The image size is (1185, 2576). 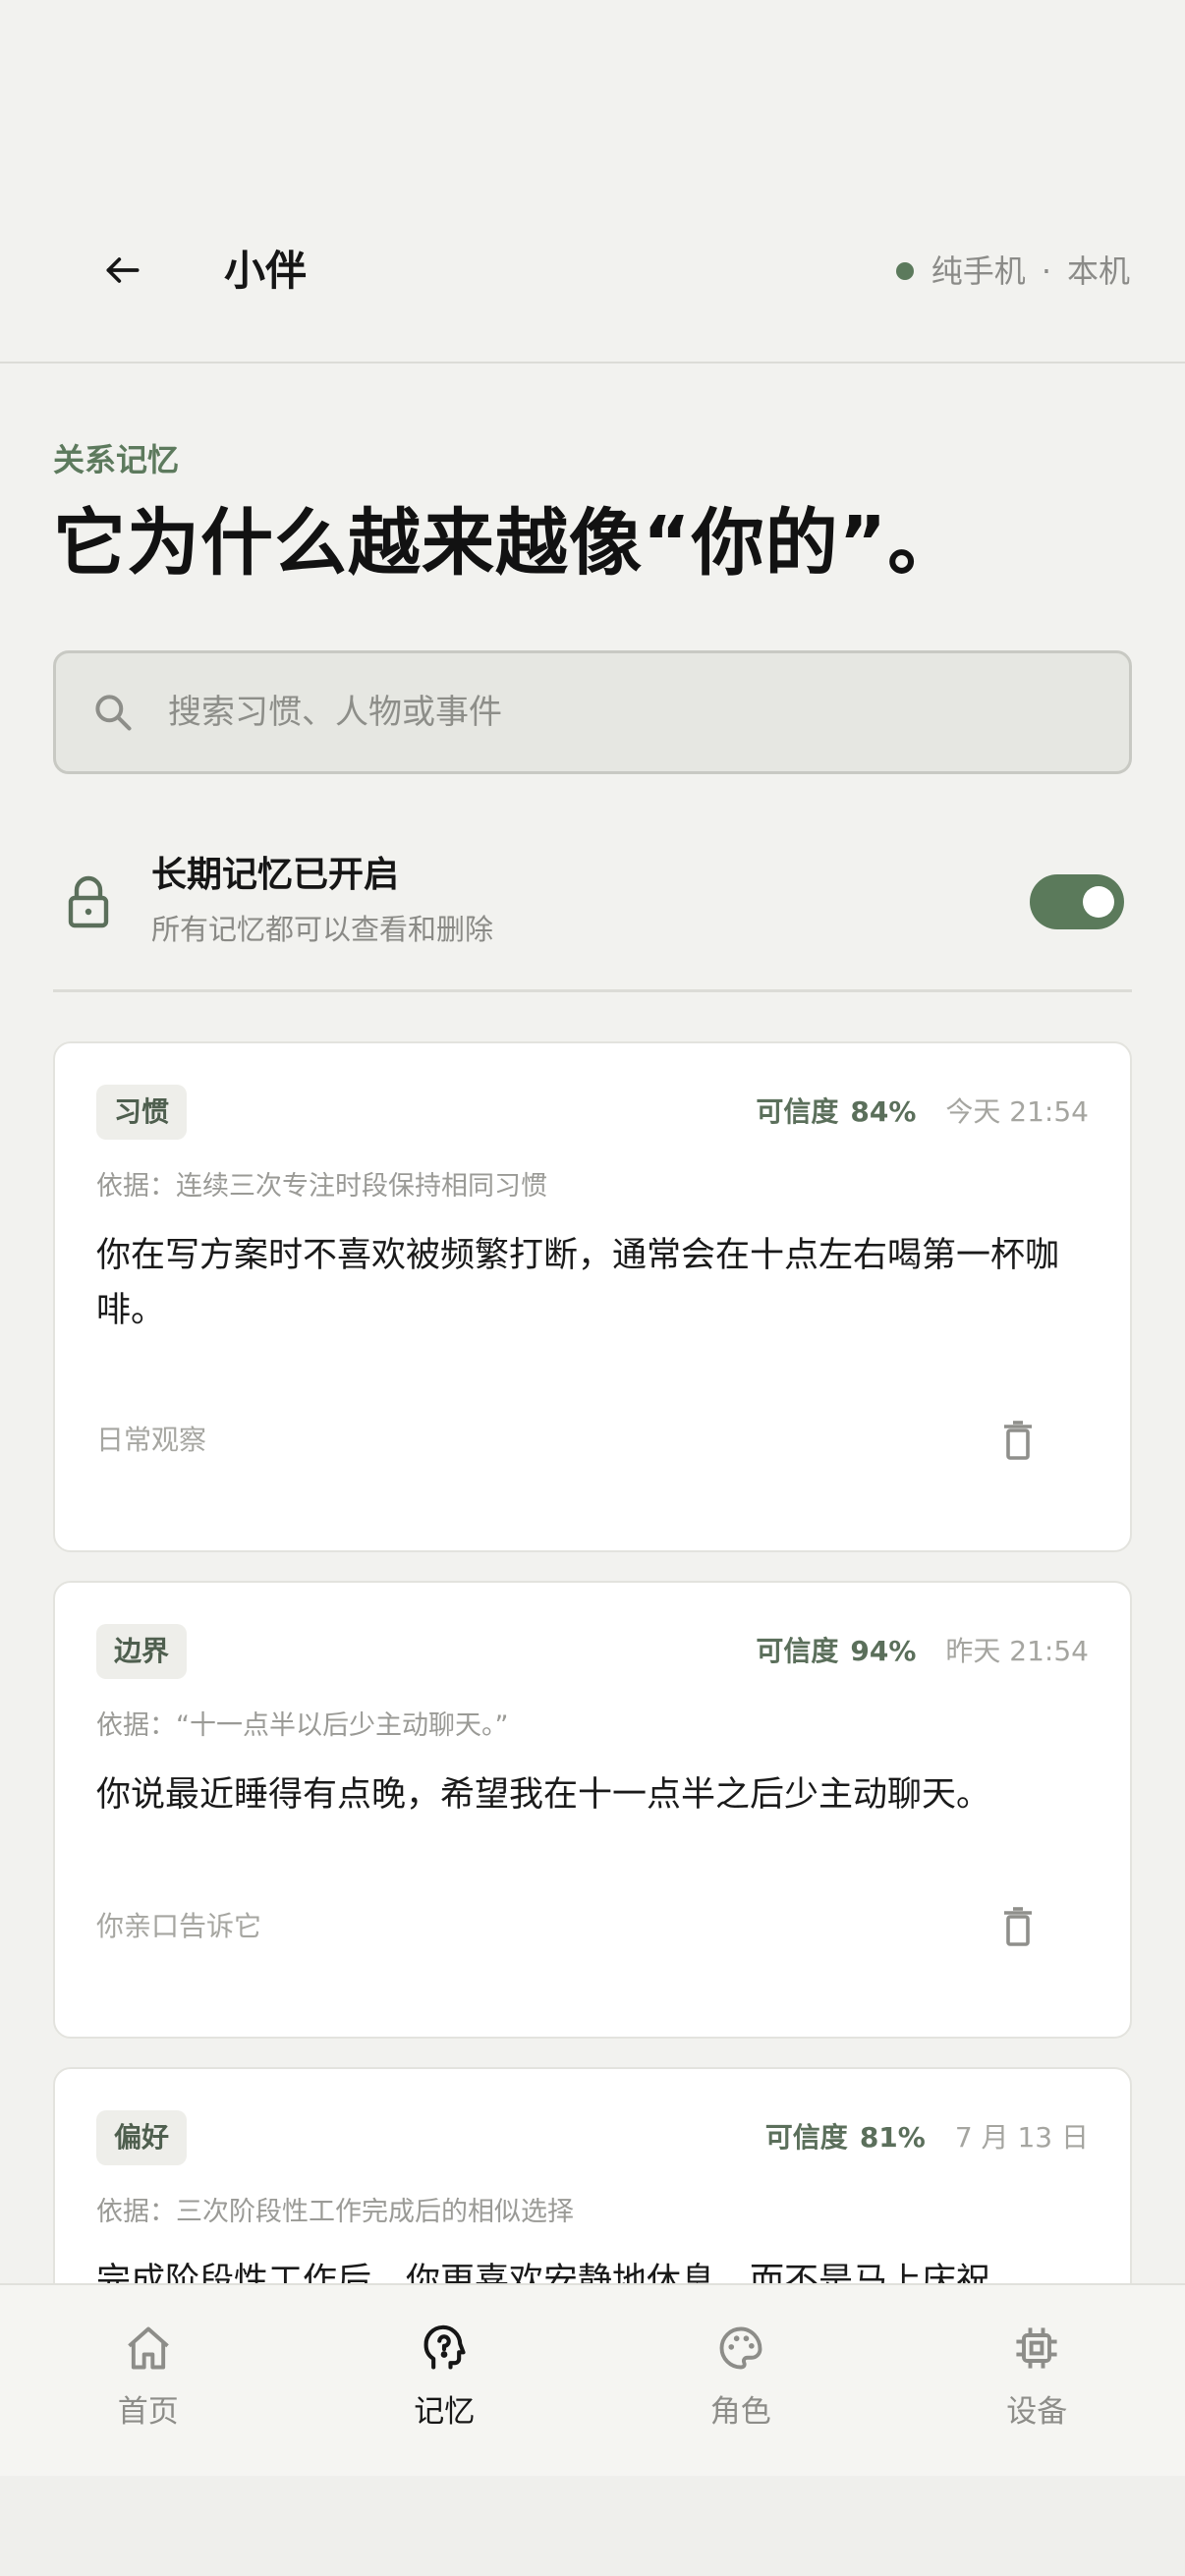 I want to click on nav-label: 首页, so click(x=148, y=2412).